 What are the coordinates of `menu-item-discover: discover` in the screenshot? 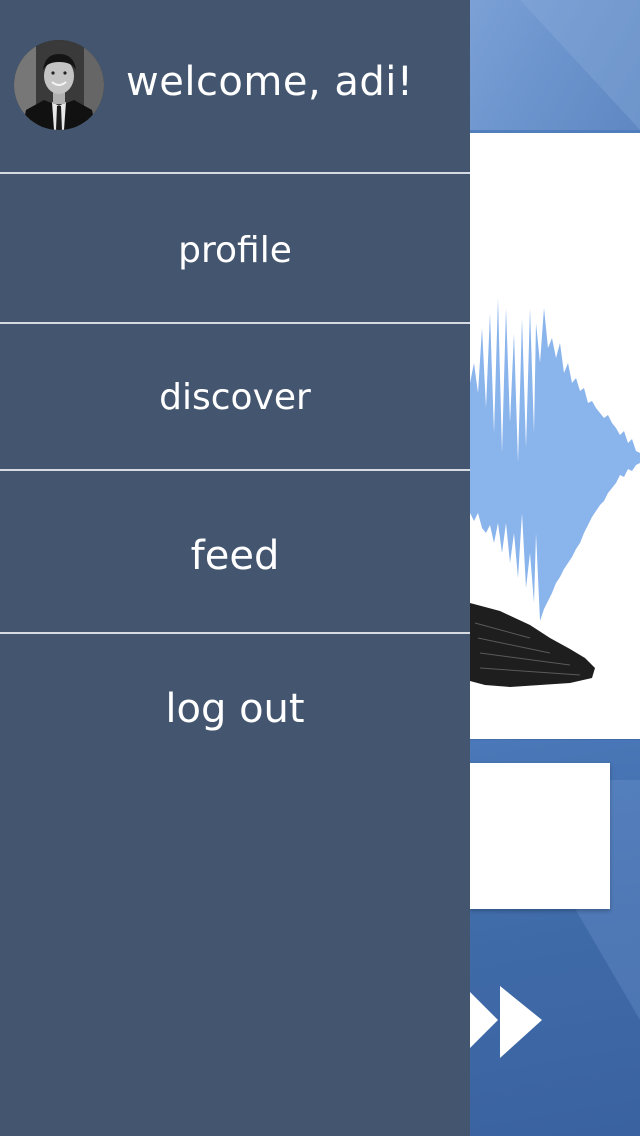 It's located at (235, 396).